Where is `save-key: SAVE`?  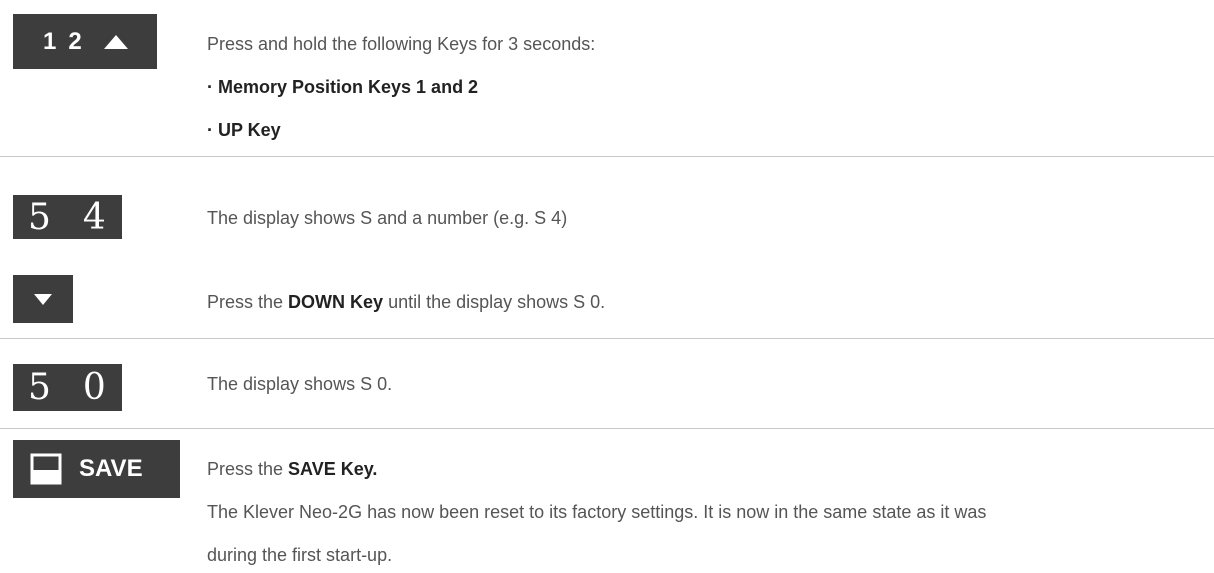 save-key: SAVE is located at coordinates (96, 469).